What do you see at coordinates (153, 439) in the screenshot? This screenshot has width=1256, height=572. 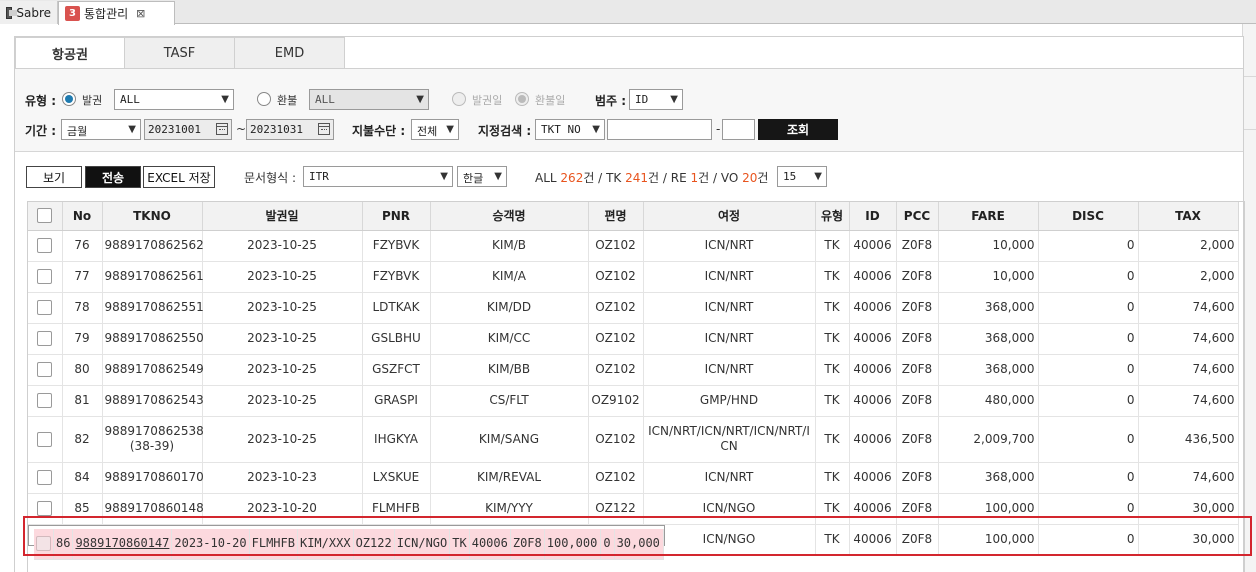 I see `cell-tkno: 9889170862538 (38-39)` at bounding box center [153, 439].